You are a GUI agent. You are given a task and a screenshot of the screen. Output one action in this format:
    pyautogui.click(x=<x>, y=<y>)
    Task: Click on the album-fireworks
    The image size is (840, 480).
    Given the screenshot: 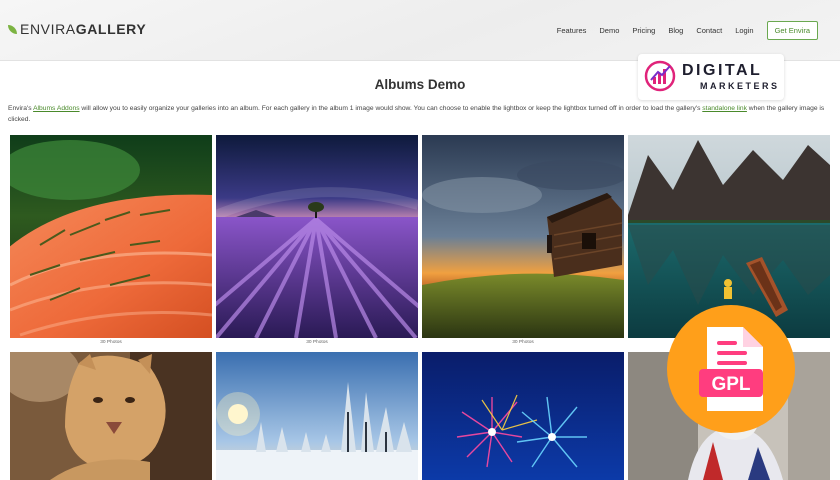 What is the action you would take?
    pyautogui.click(x=523, y=416)
    